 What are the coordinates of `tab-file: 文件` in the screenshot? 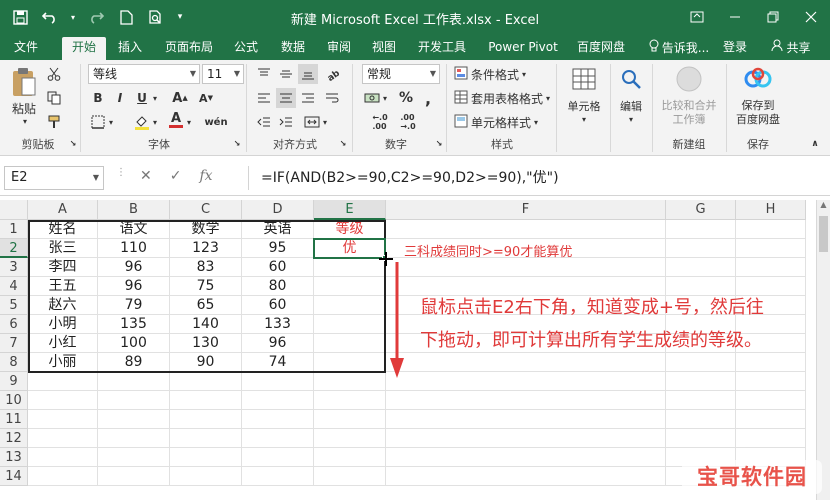 It's located at (26, 48).